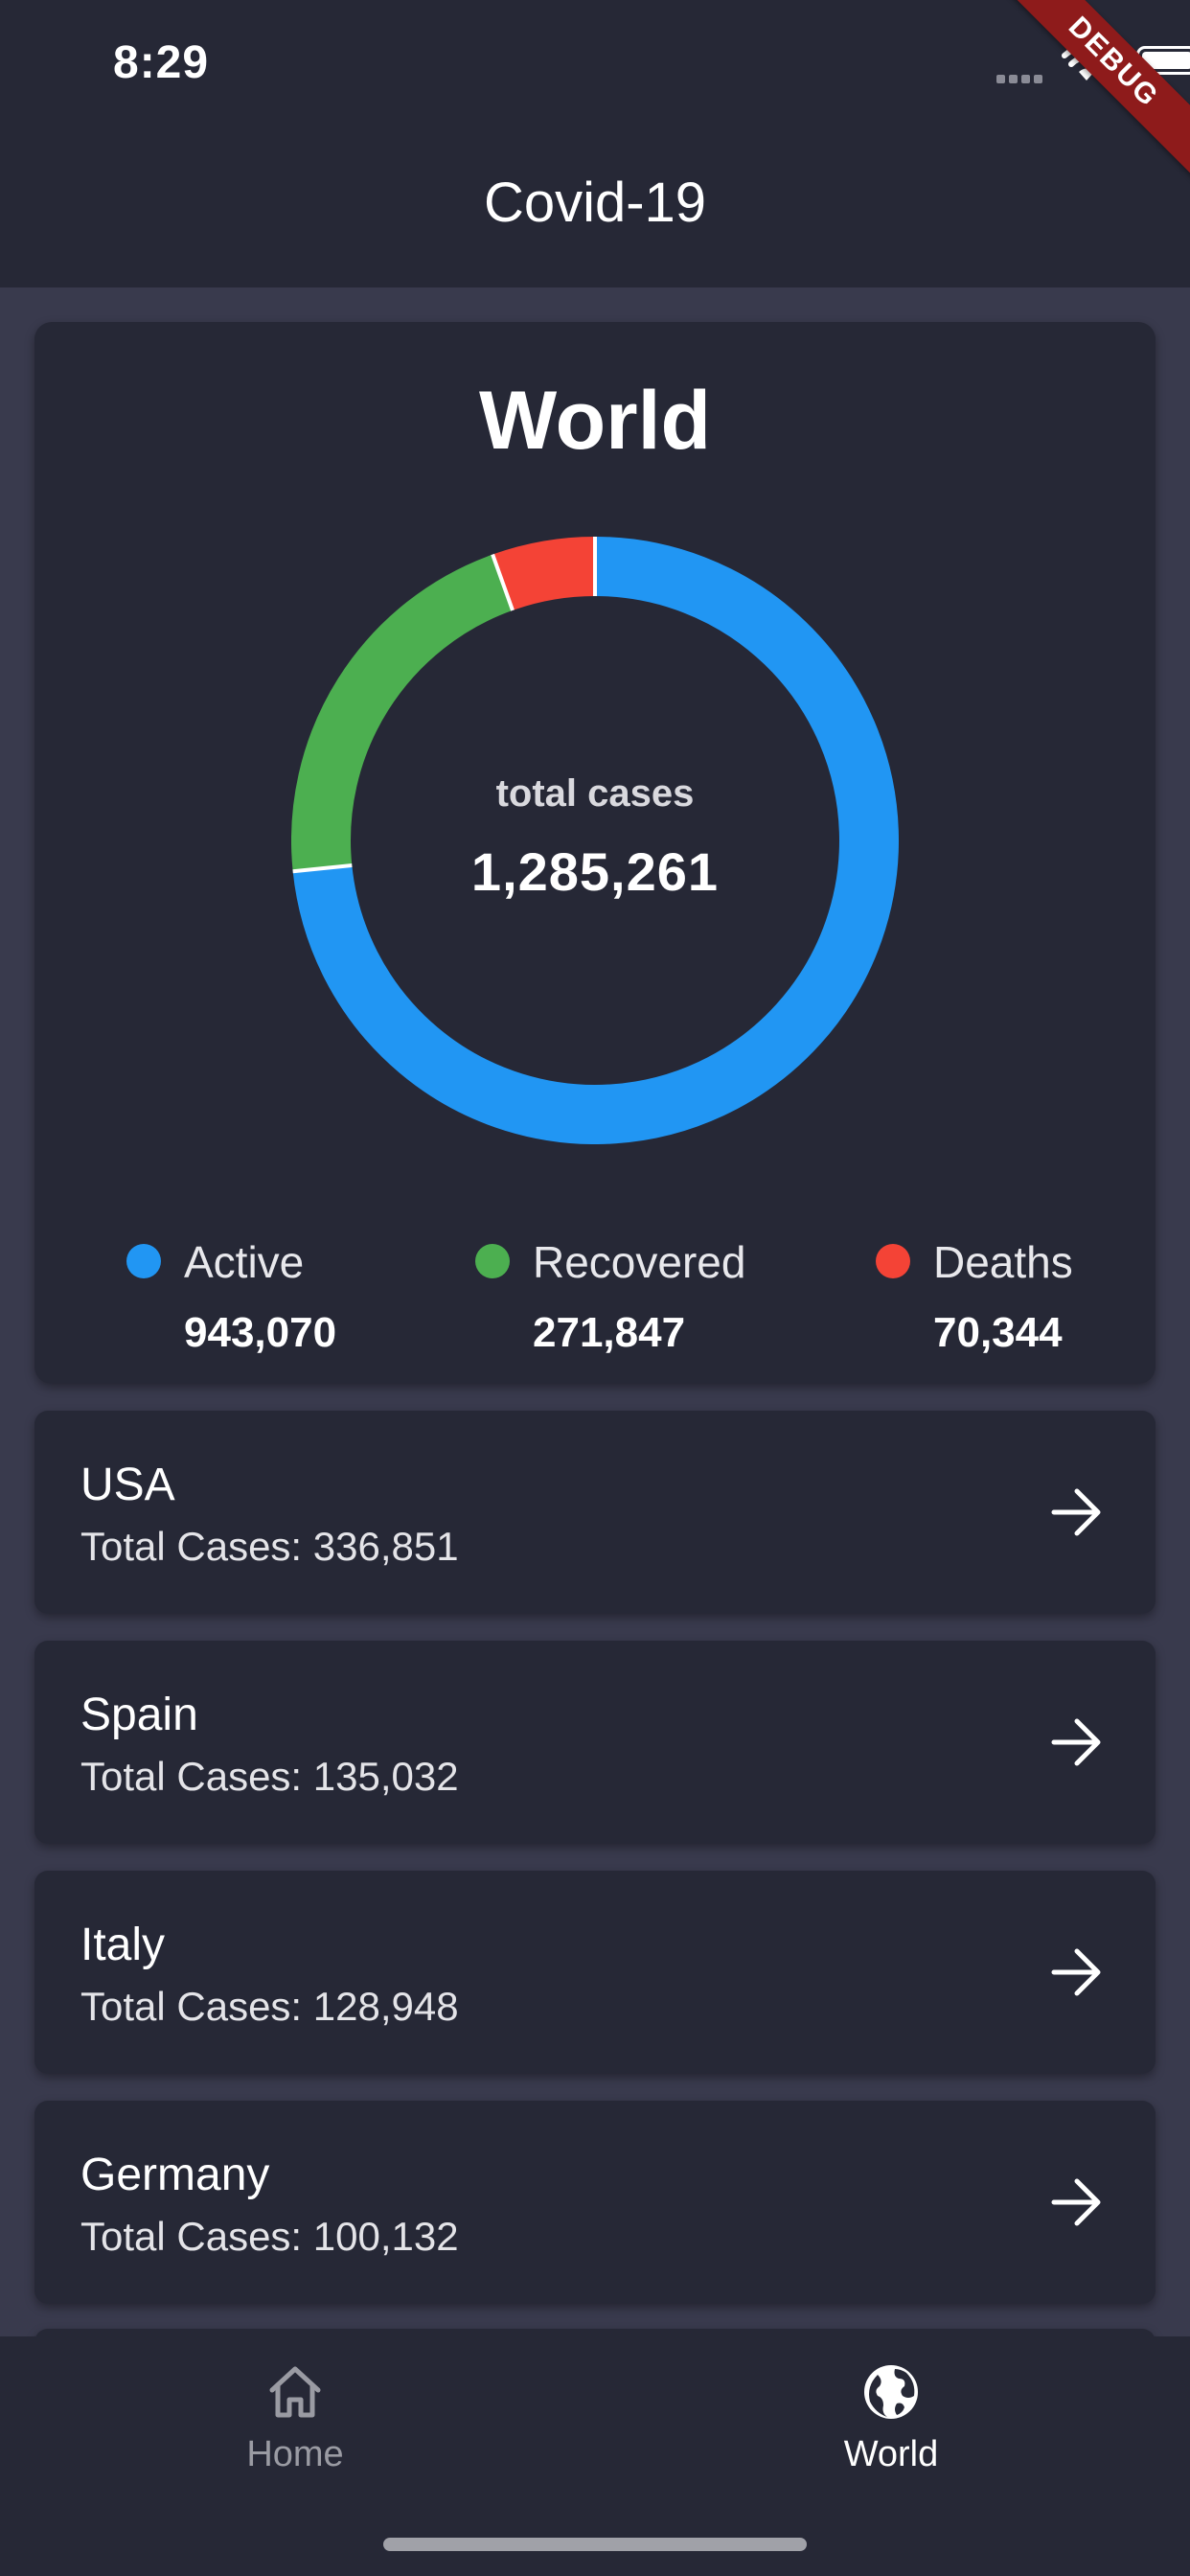  What do you see at coordinates (162, 63) in the screenshot?
I see `status-time: 8:29` at bounding box center [162, 63].